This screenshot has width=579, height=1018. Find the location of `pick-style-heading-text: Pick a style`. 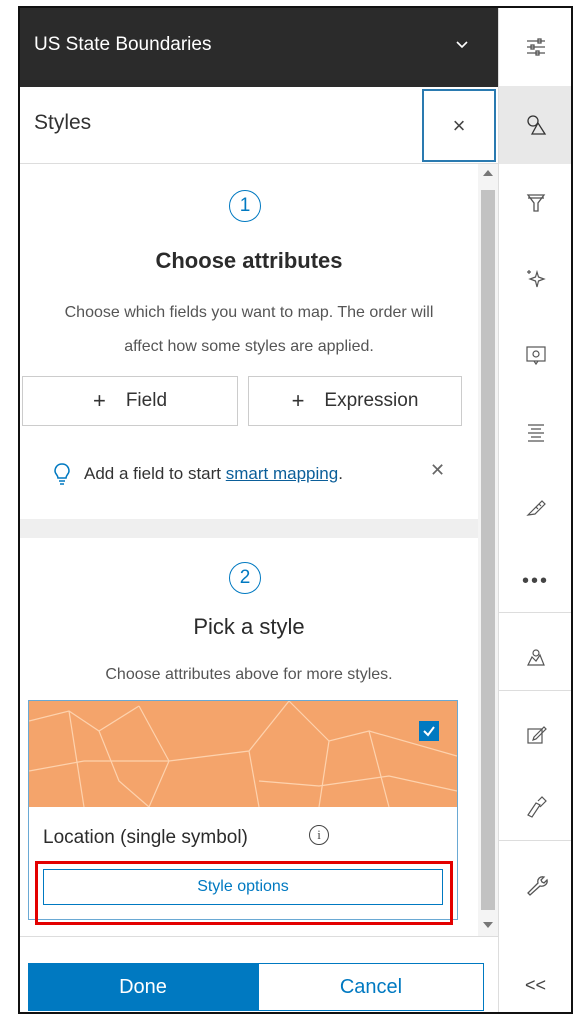

pick-style-heading-text: Pick a style is located at coordinates (249, 626).